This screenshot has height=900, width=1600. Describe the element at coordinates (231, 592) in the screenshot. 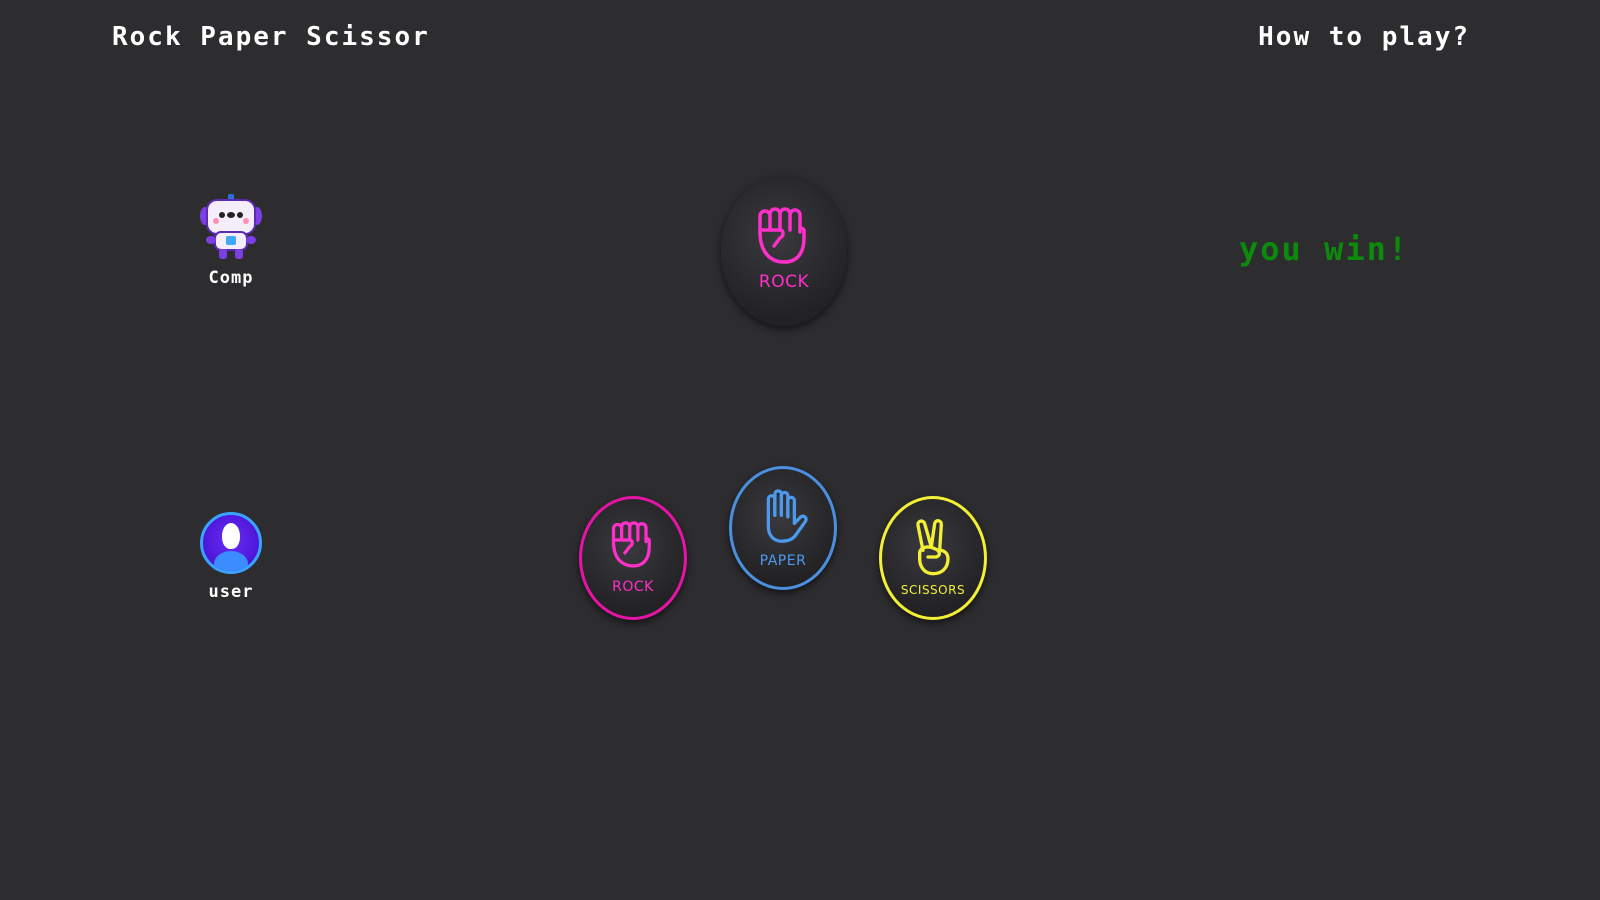

I see `user-label: user` at that location.